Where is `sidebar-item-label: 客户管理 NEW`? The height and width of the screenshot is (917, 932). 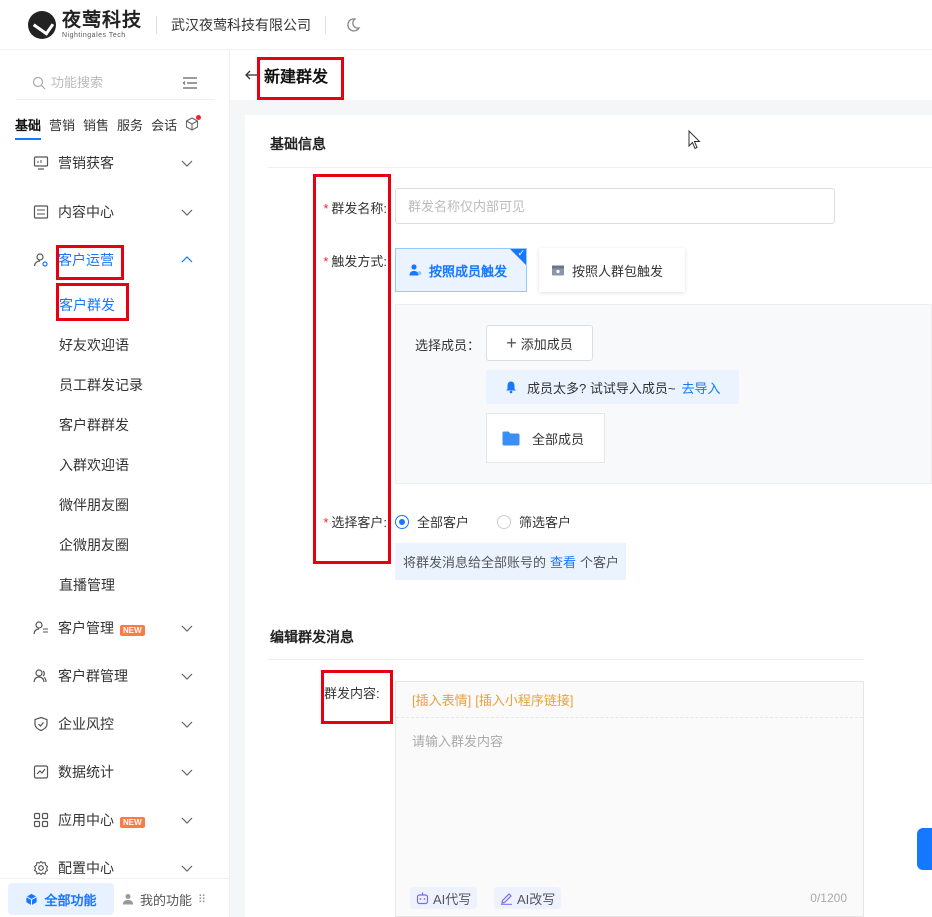
sidebar-item-label: 客户管理 NEW is located at coordinates (101, 628).